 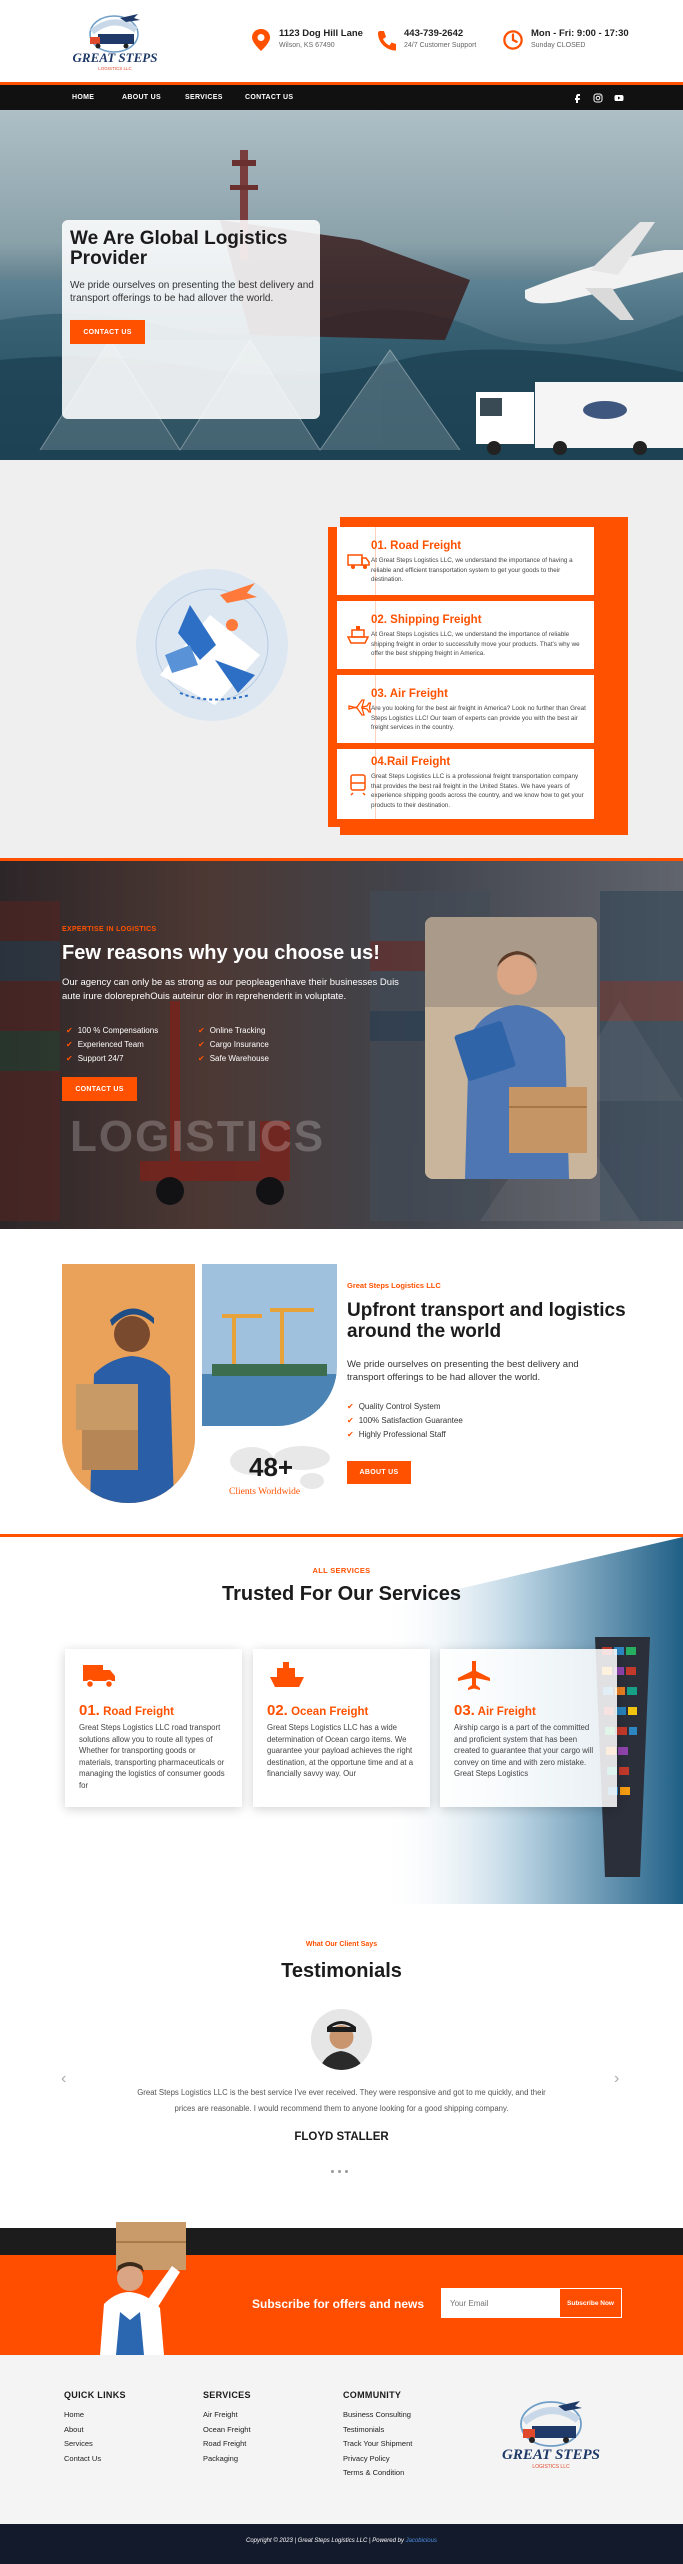 I want to click on reasons-contact-button: CONTACT US, so click(x=99, y=1089).